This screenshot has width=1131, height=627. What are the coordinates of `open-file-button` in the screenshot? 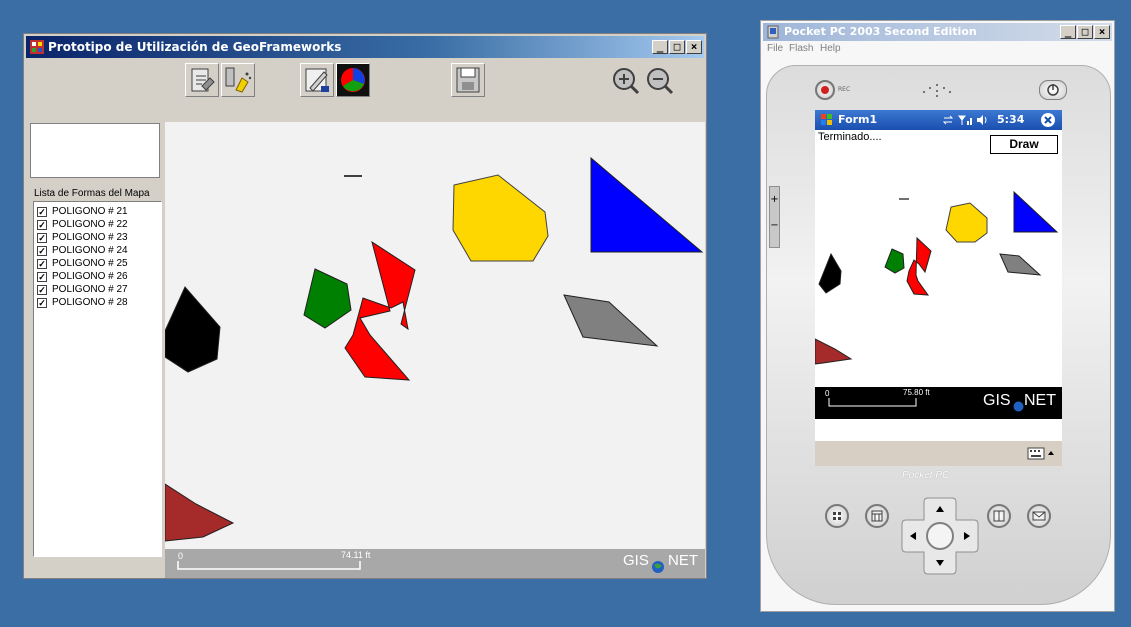 It's located at (202, 80).